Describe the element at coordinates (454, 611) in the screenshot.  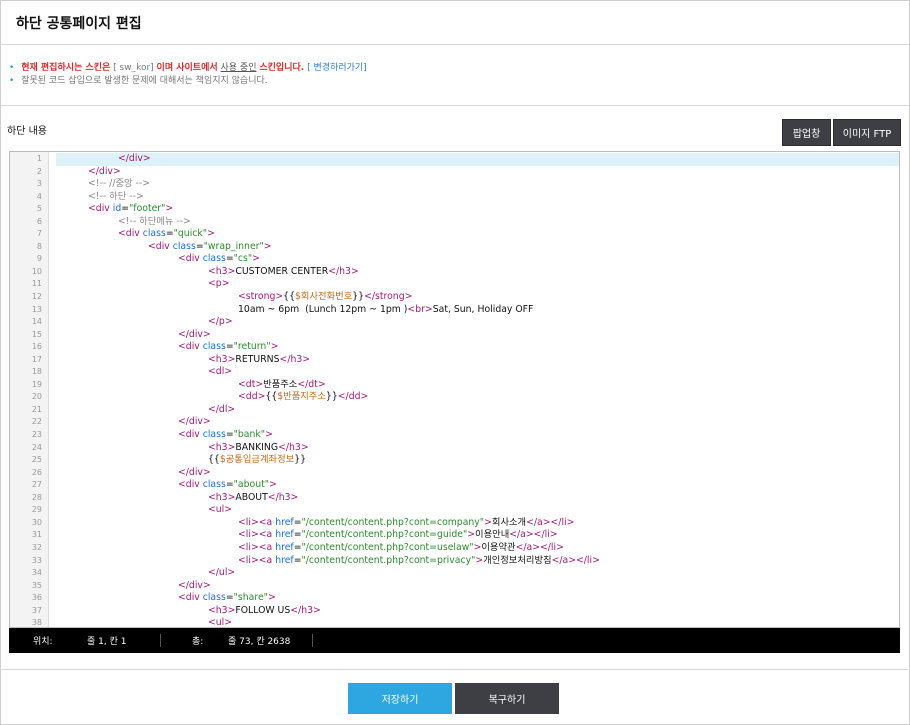
I see `code-line: 37 <h3>FOLLOW US</h3>` at that location.